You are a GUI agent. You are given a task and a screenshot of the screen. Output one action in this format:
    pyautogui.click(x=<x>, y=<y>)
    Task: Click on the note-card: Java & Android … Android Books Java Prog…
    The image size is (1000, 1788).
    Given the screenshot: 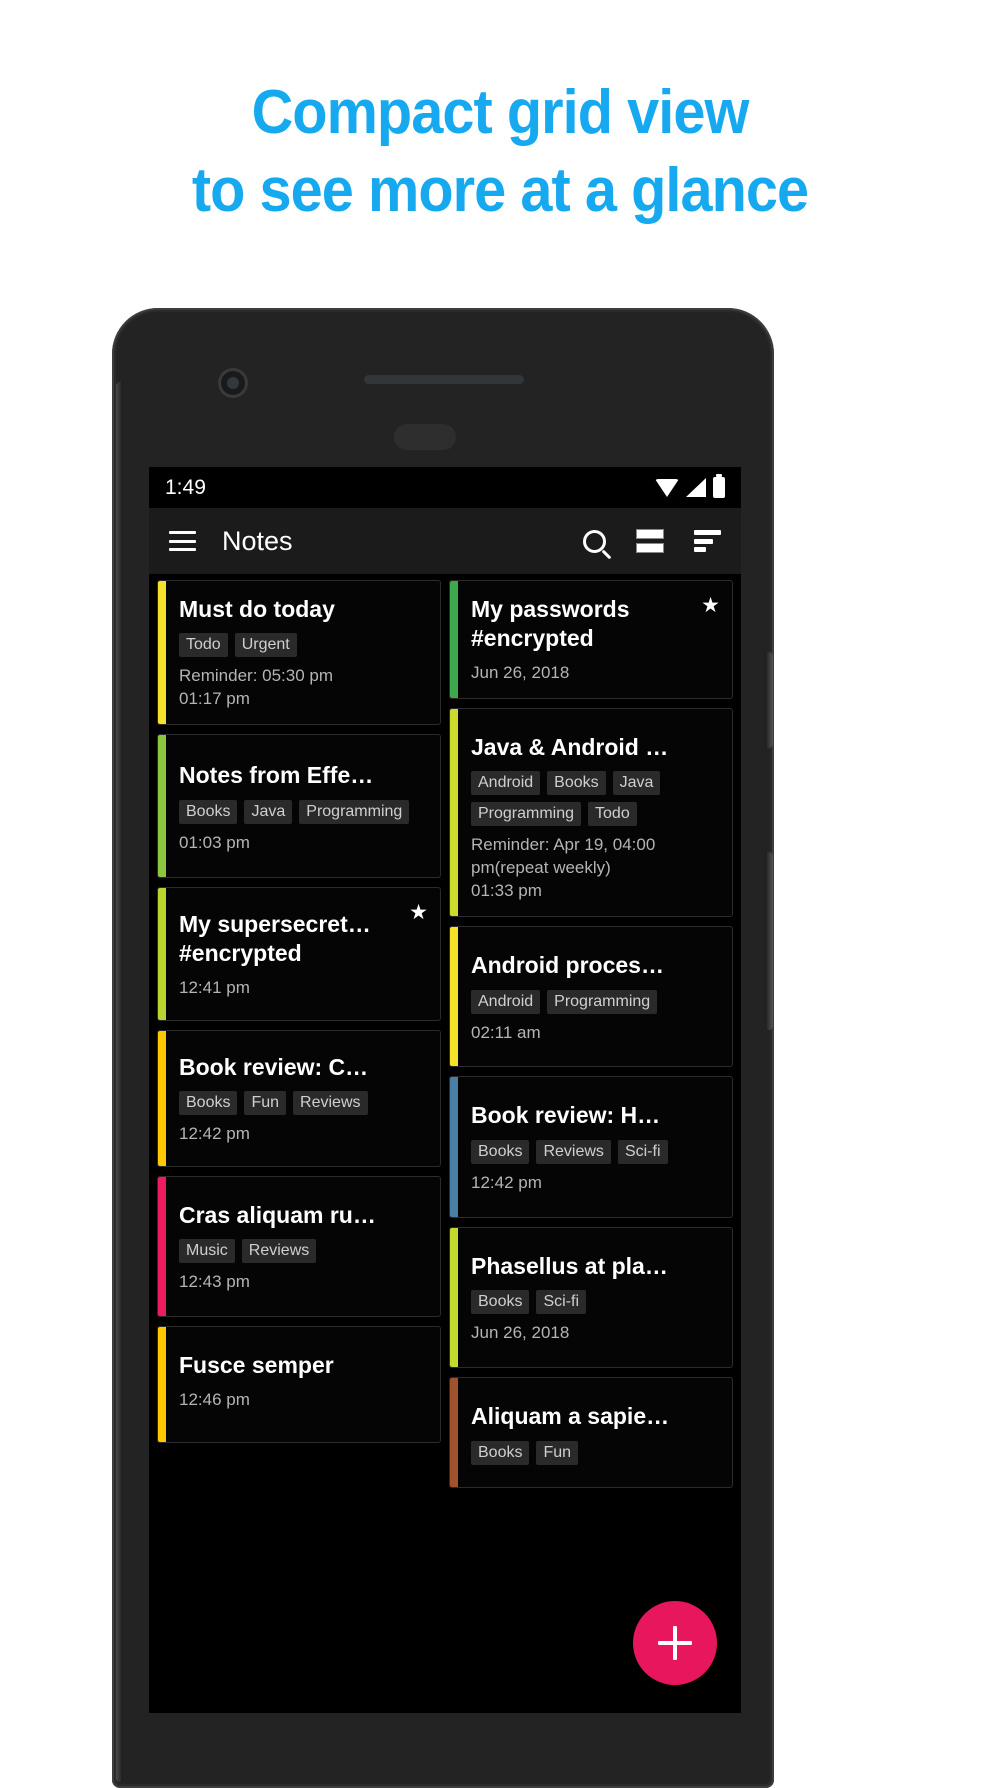 What is the action you would take?
    pyautogui.click(x=591, y=812)
    